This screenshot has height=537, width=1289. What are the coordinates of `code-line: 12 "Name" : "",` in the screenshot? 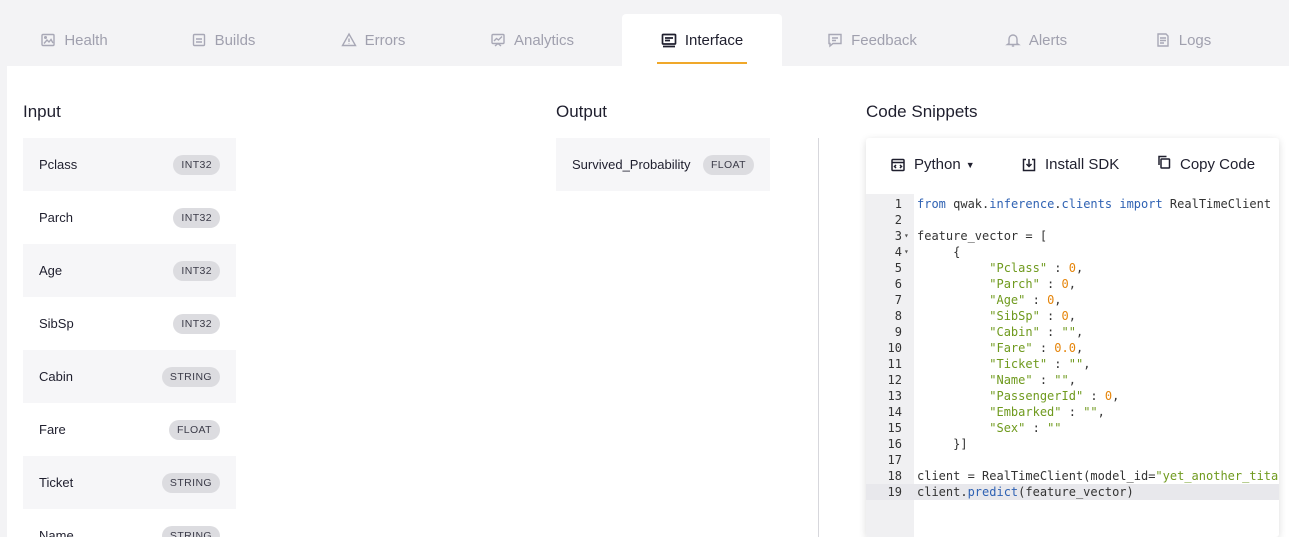 It's located at (1072, 380).